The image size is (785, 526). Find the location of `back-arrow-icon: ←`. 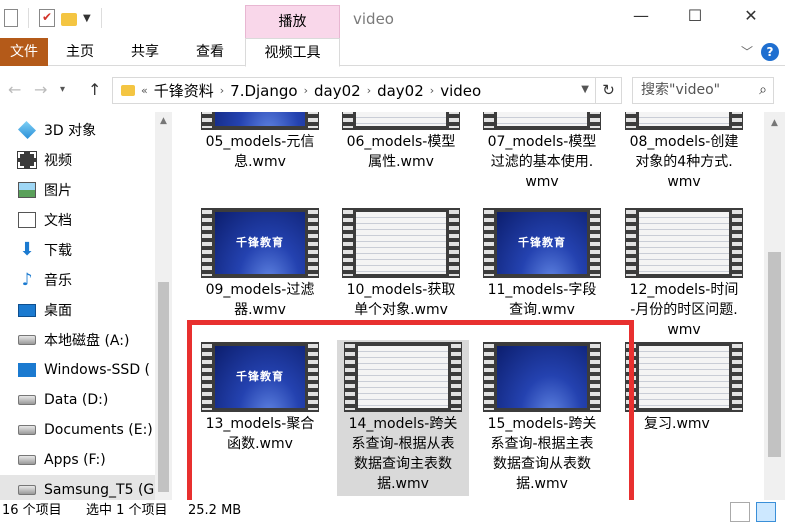

back-arrow-icon: ← is located at coordinates (14, 89).